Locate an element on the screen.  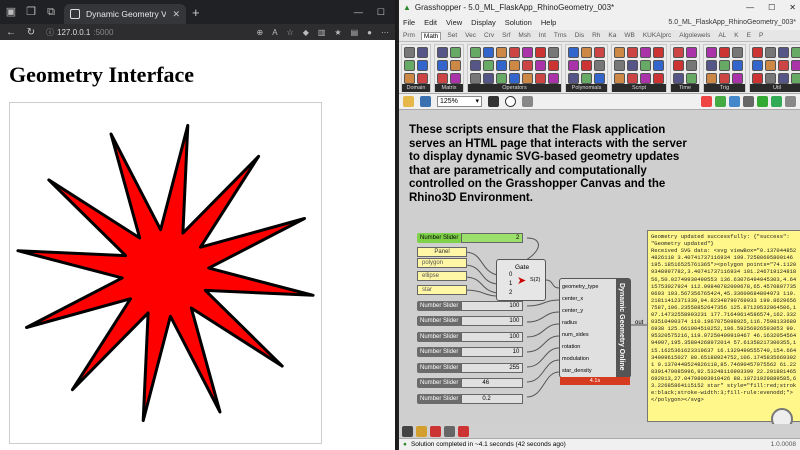
menu-solution: Solution is located at coordinates (518, 22).